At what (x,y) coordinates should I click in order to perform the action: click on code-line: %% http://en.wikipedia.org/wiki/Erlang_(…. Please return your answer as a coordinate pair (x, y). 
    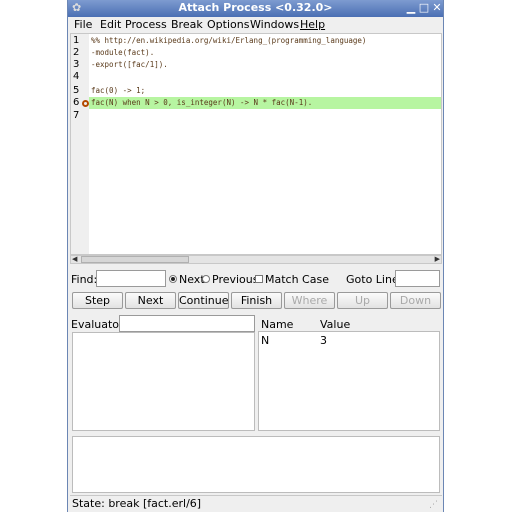
    Looking at the image, I should click on (229, 40).